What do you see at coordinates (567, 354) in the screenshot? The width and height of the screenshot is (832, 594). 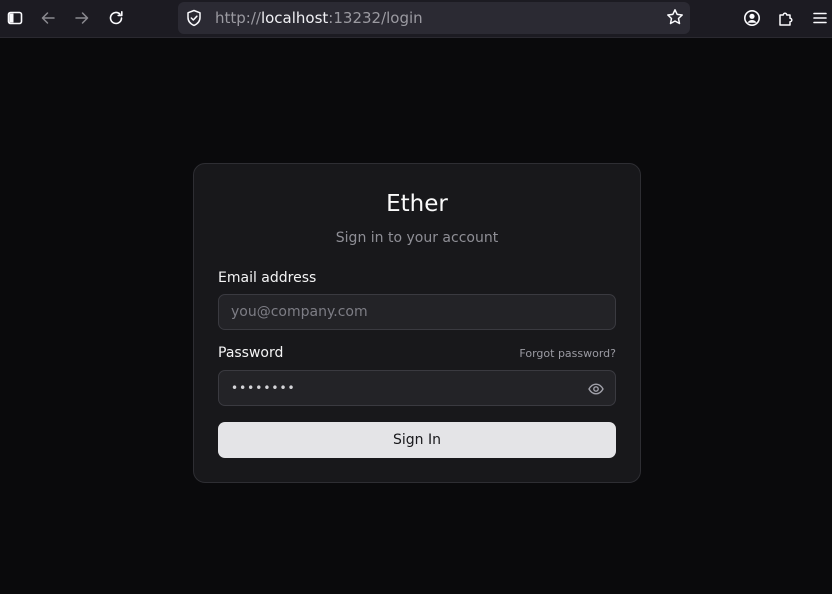 I see `forgot-password-link: Forgot password?` at bounding box center [567, 354].